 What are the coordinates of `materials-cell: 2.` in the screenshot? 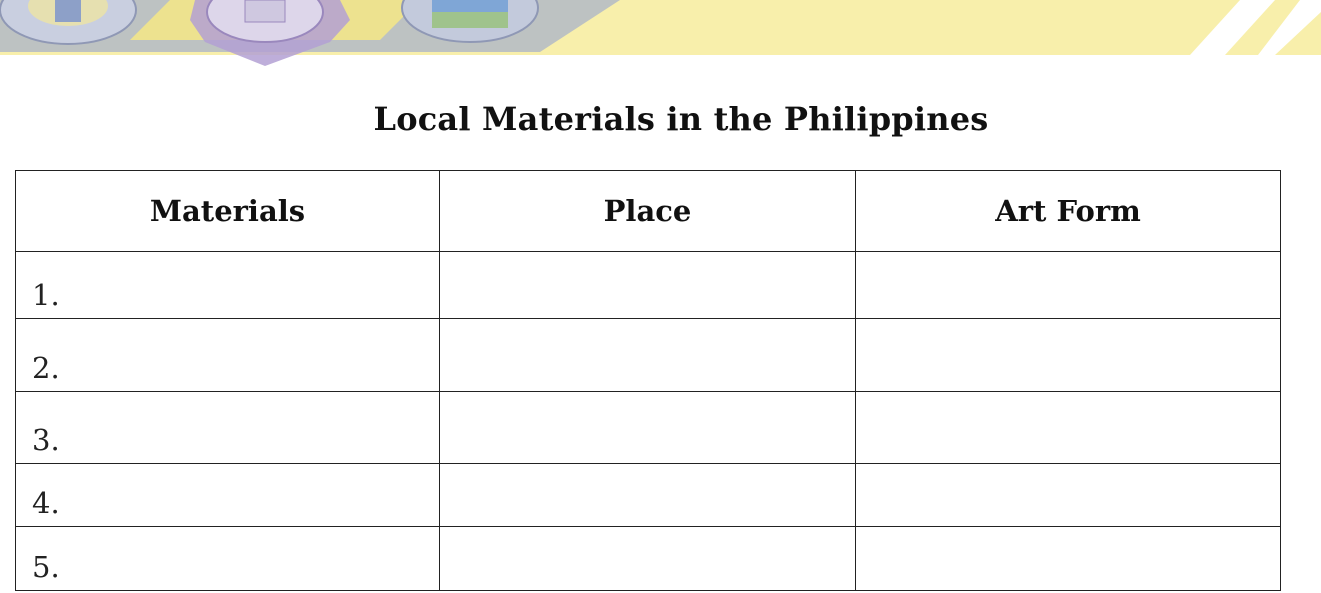 It's located at (227, 355).